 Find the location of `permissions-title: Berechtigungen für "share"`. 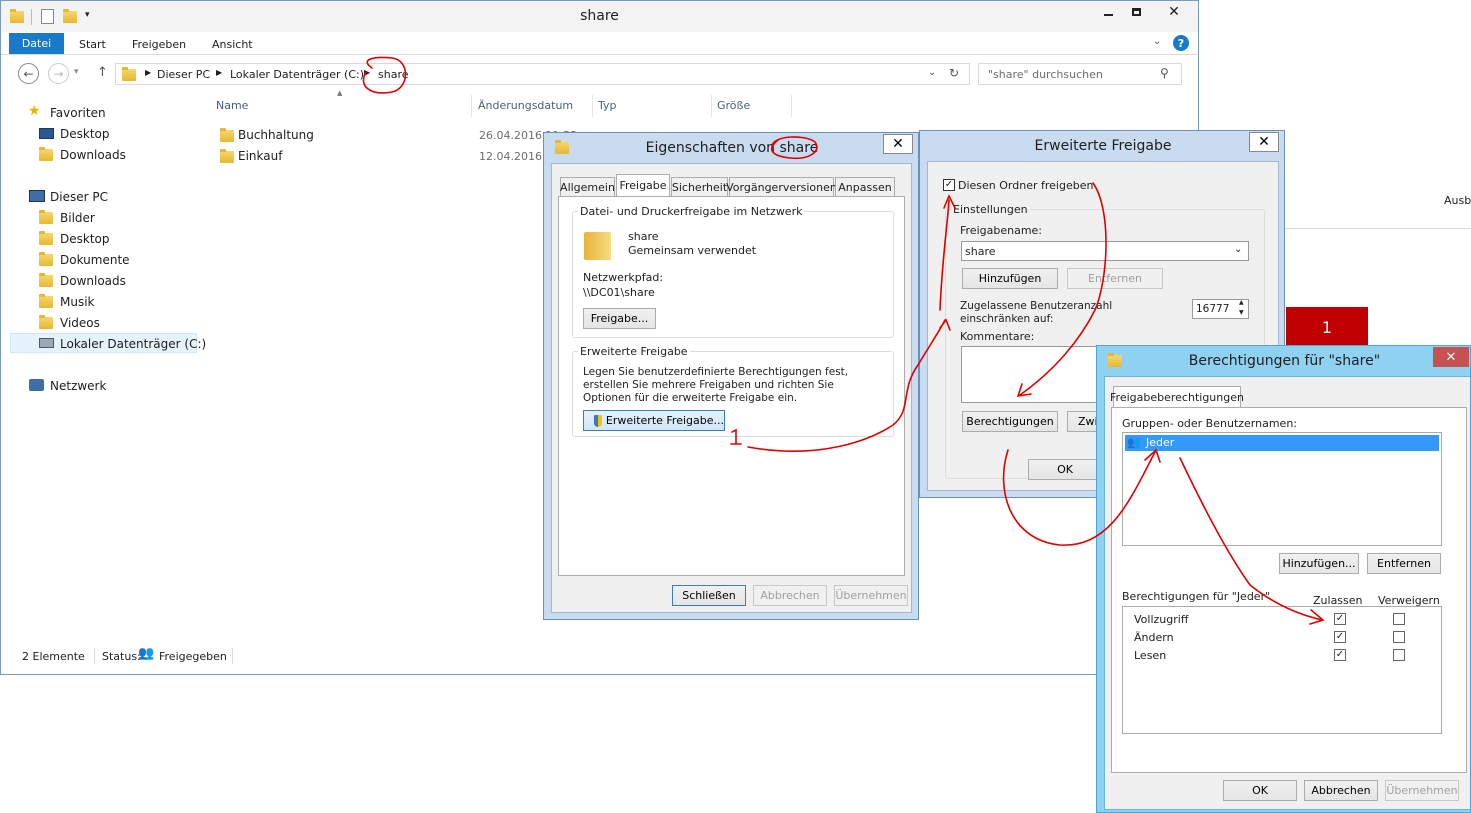

permissions-title: Berechtigungen für "share" is located at coordinates (1284, 361).